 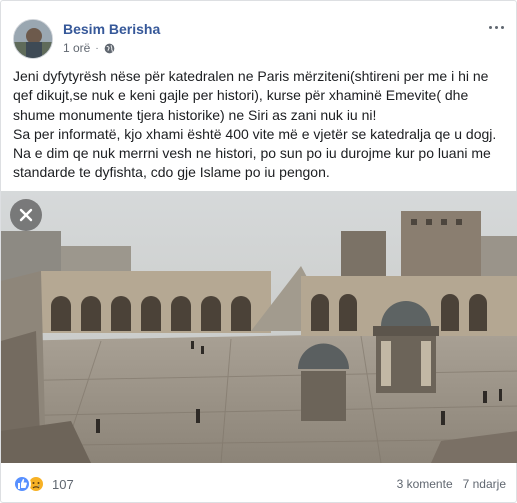 What do you see at coordinates (33, 39) in the screenshot?
I see `avatar` at bounding box center [33, 39].